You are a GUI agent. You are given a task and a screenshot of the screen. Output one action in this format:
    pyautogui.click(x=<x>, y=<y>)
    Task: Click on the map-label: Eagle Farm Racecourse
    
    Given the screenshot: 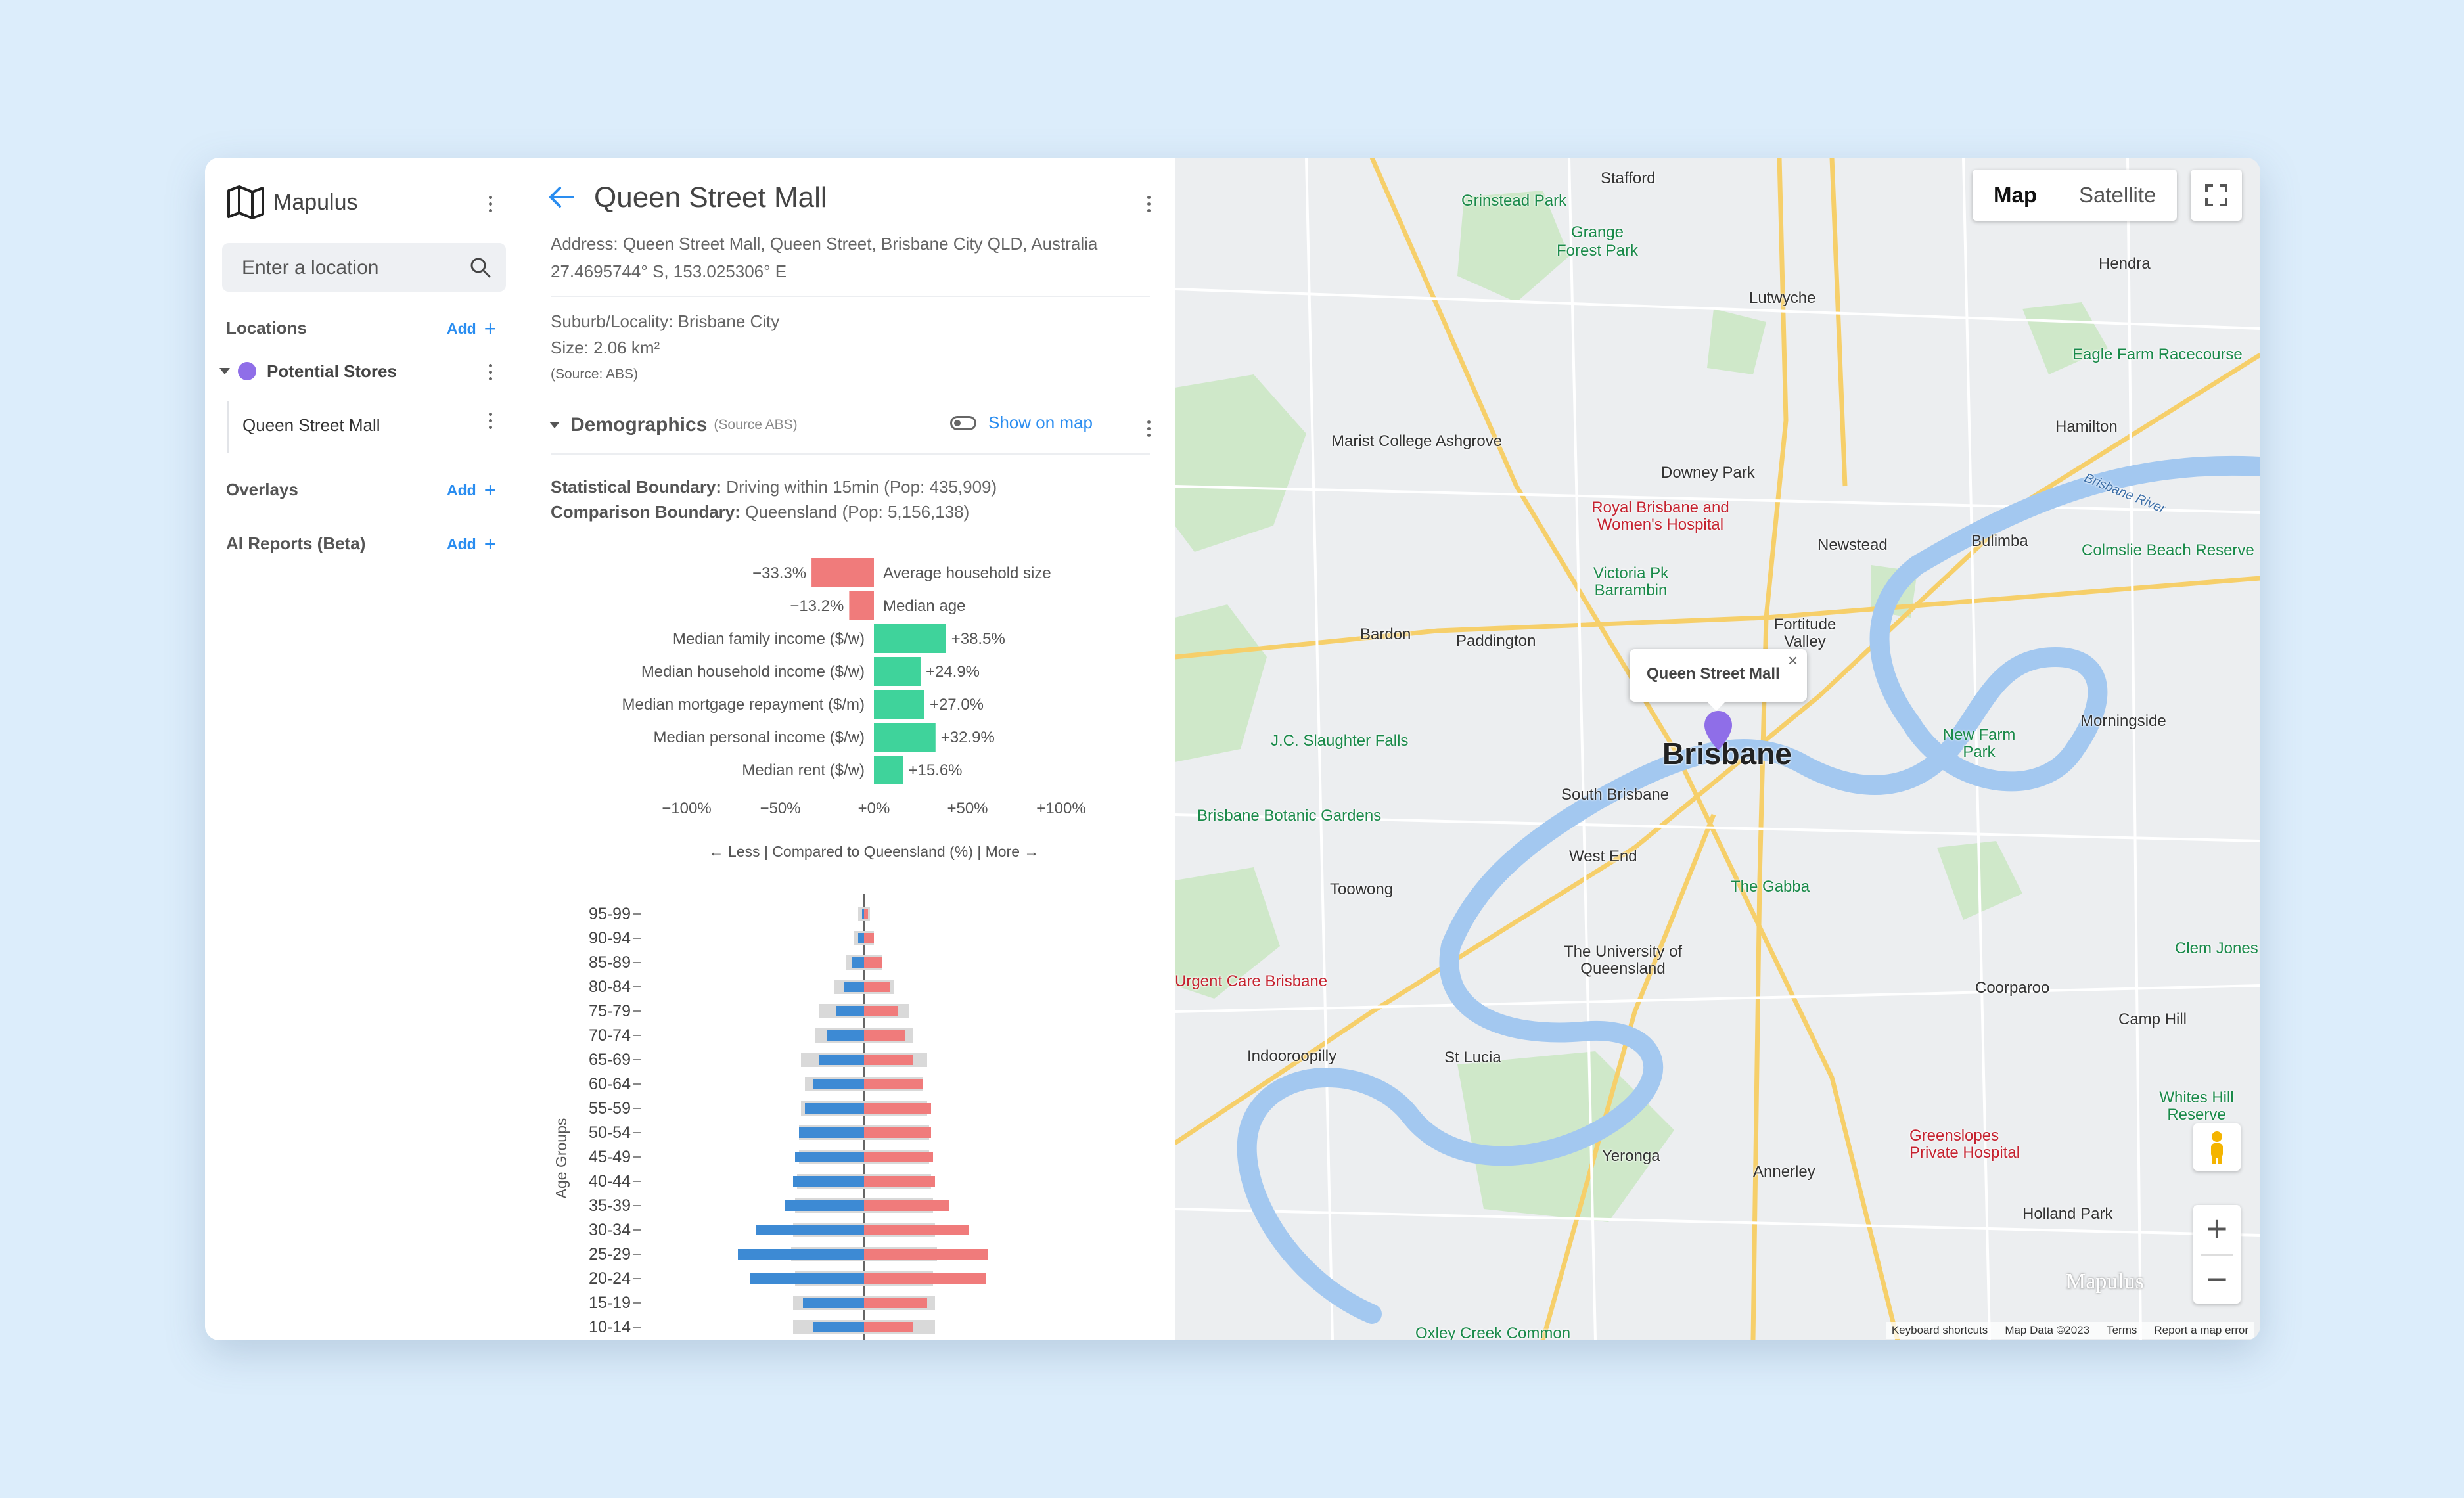 What is the action you would take?
    pyautogui.click(x=2158, y=355)
    